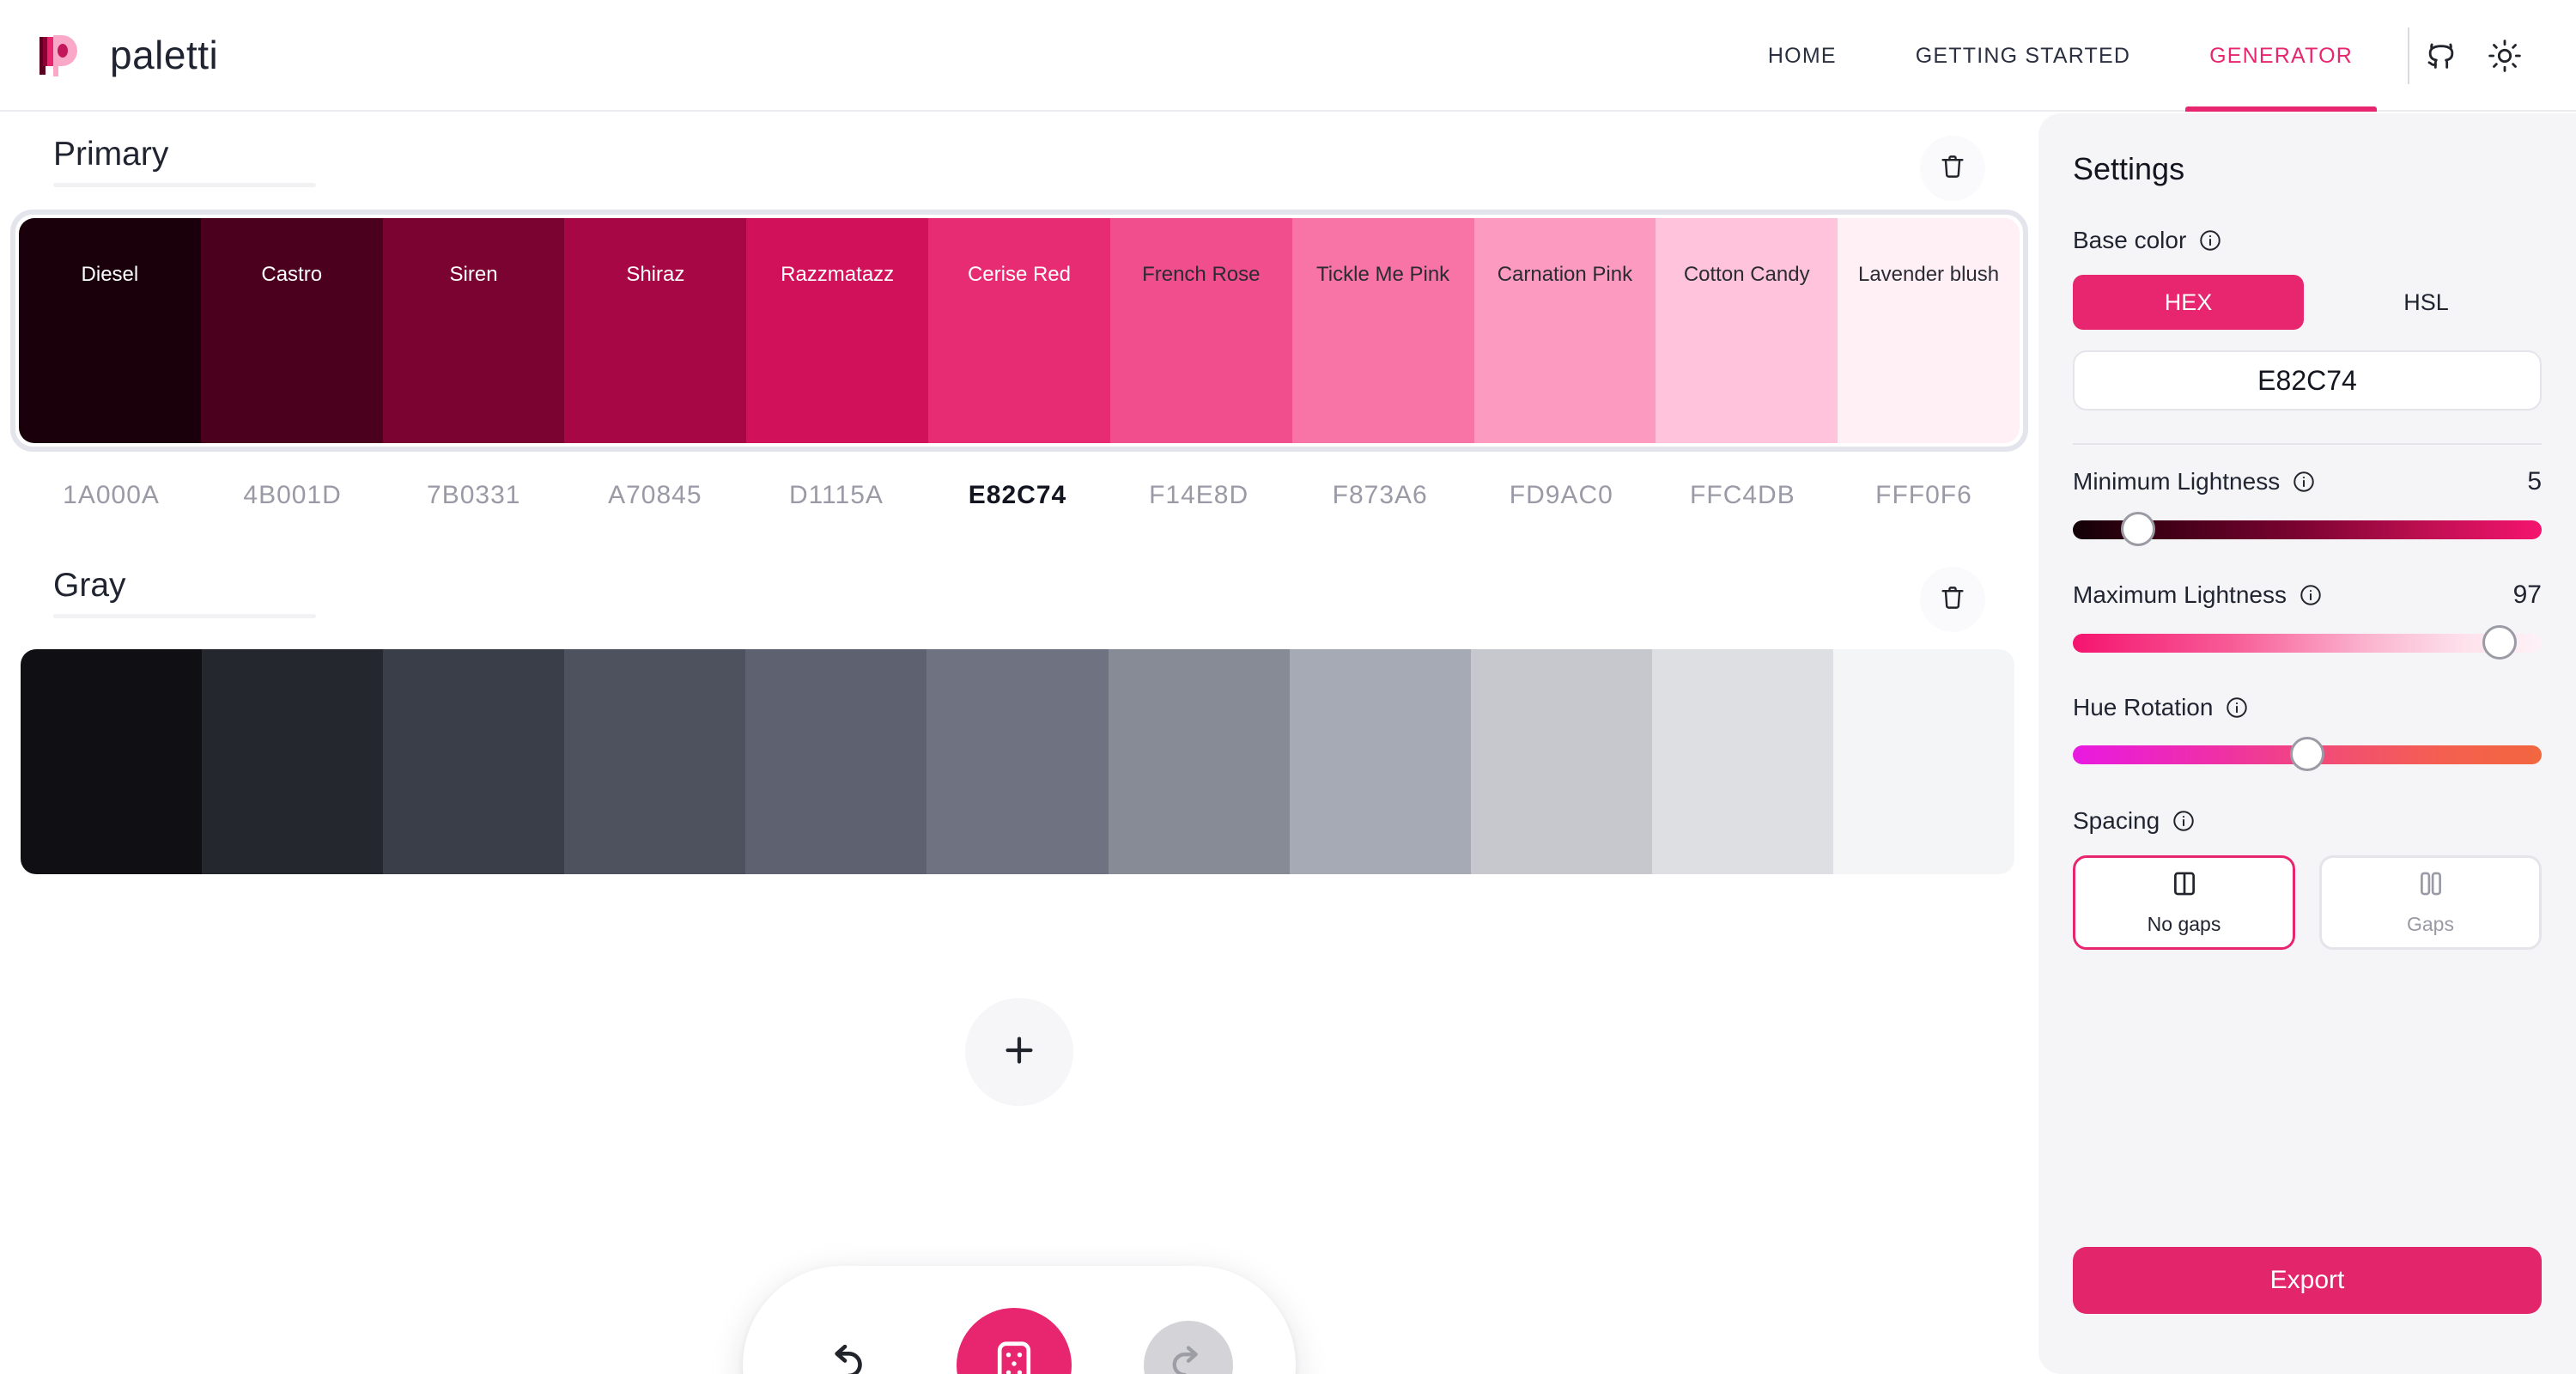 The height and width of the screenshot is (1374, 2576). Describe the element at coordinates (1188, 1357) in the screenshot. I see `redo-arrow-icon` at that location.